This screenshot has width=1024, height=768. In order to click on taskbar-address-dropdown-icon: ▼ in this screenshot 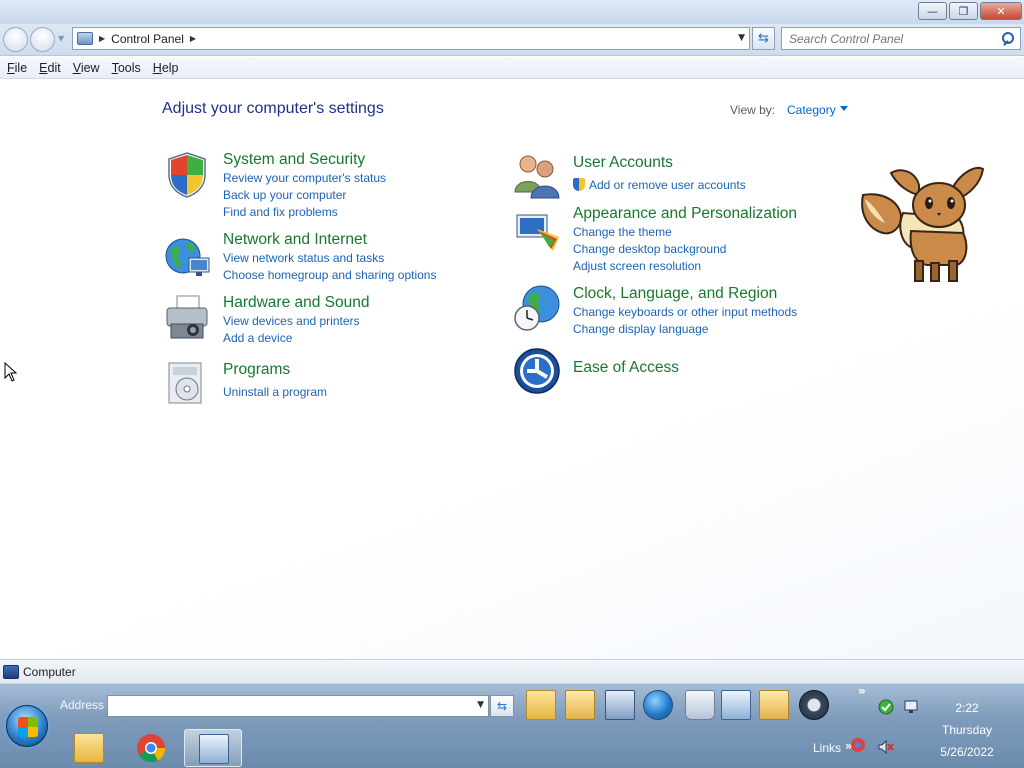, I will do `click(480, 705)`.